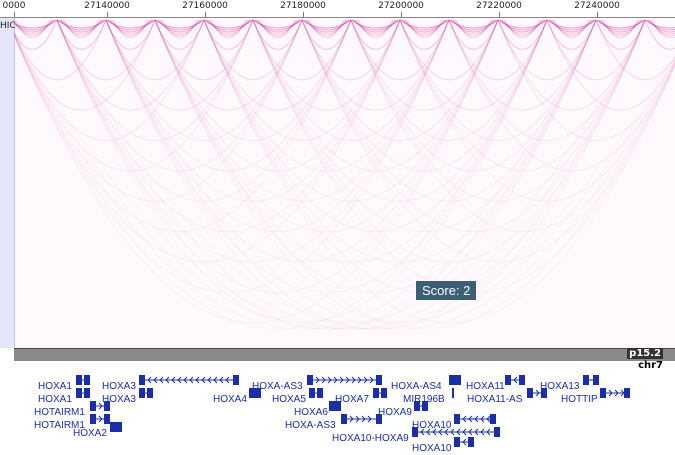  I want to click on band-label: p15.2, so click(645, 353).